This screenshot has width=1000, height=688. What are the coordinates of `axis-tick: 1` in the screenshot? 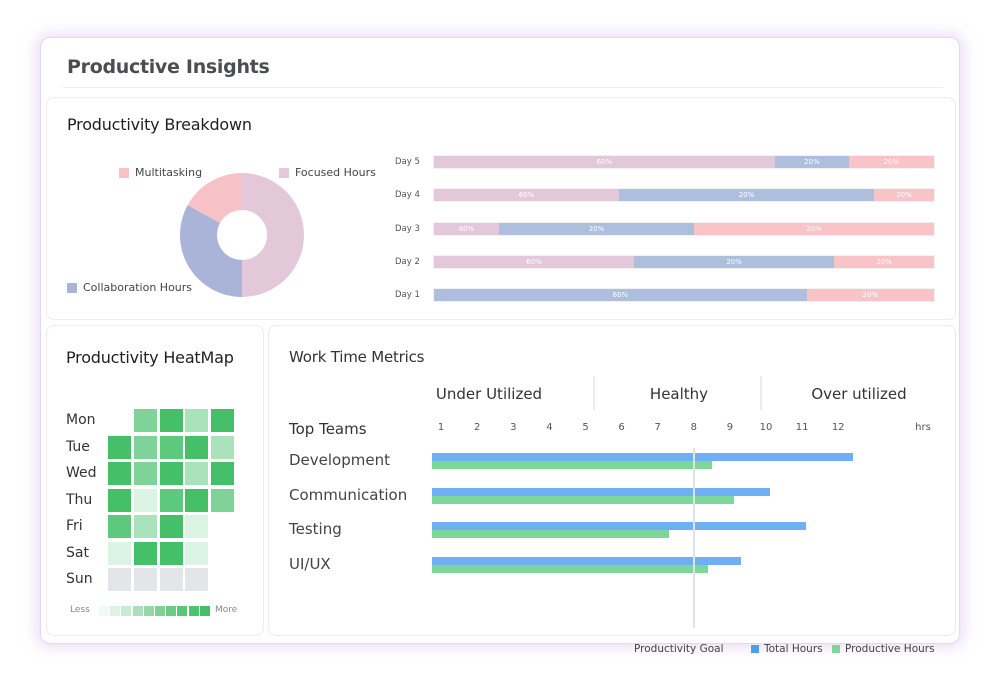 It's located at (441, 427).